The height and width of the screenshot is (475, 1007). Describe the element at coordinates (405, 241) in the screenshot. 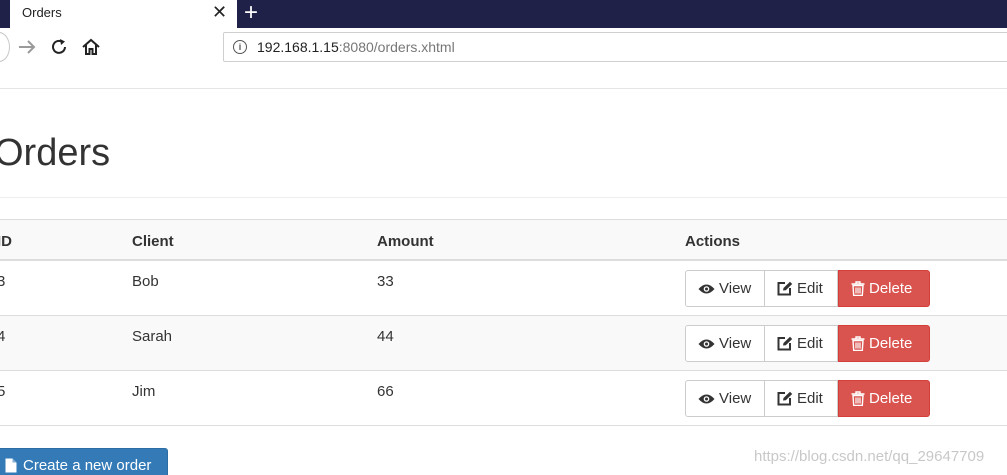

I see `header-amount: Amount` at that location.